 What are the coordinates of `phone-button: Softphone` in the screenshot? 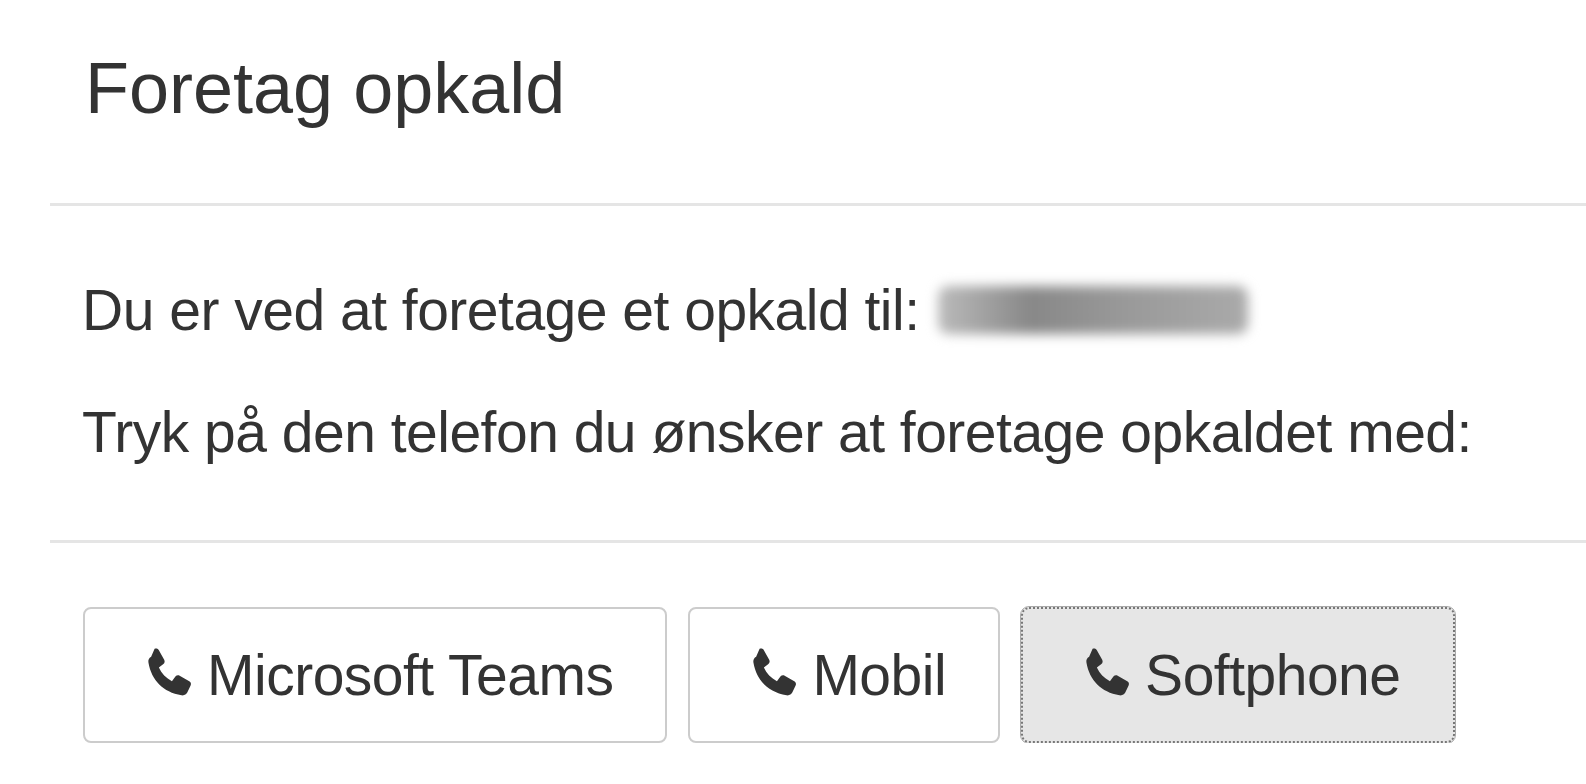 It's located at (1238, 675).